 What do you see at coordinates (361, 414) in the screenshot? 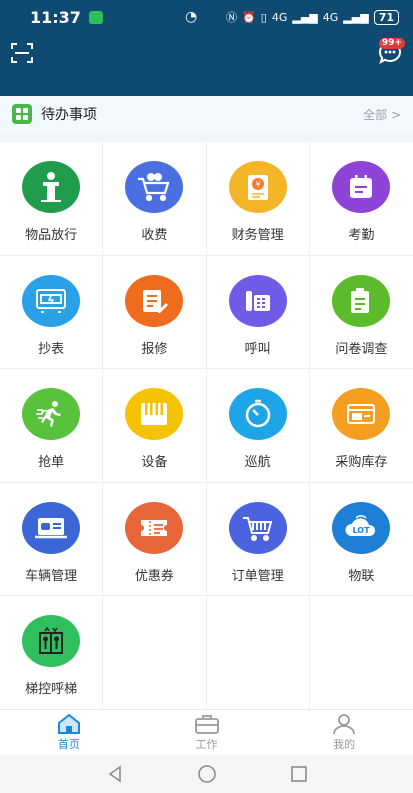
I see `purchase-icon` at bounding box center [361, 414].